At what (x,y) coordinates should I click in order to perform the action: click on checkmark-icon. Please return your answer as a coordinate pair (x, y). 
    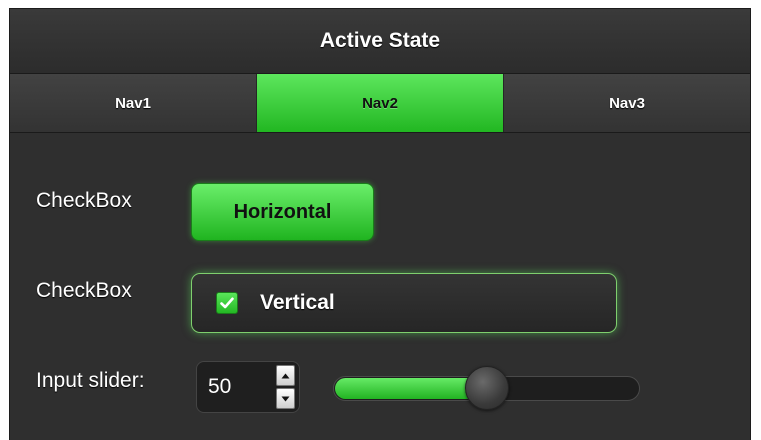
    Looking at the image, I should click on (227, 303).